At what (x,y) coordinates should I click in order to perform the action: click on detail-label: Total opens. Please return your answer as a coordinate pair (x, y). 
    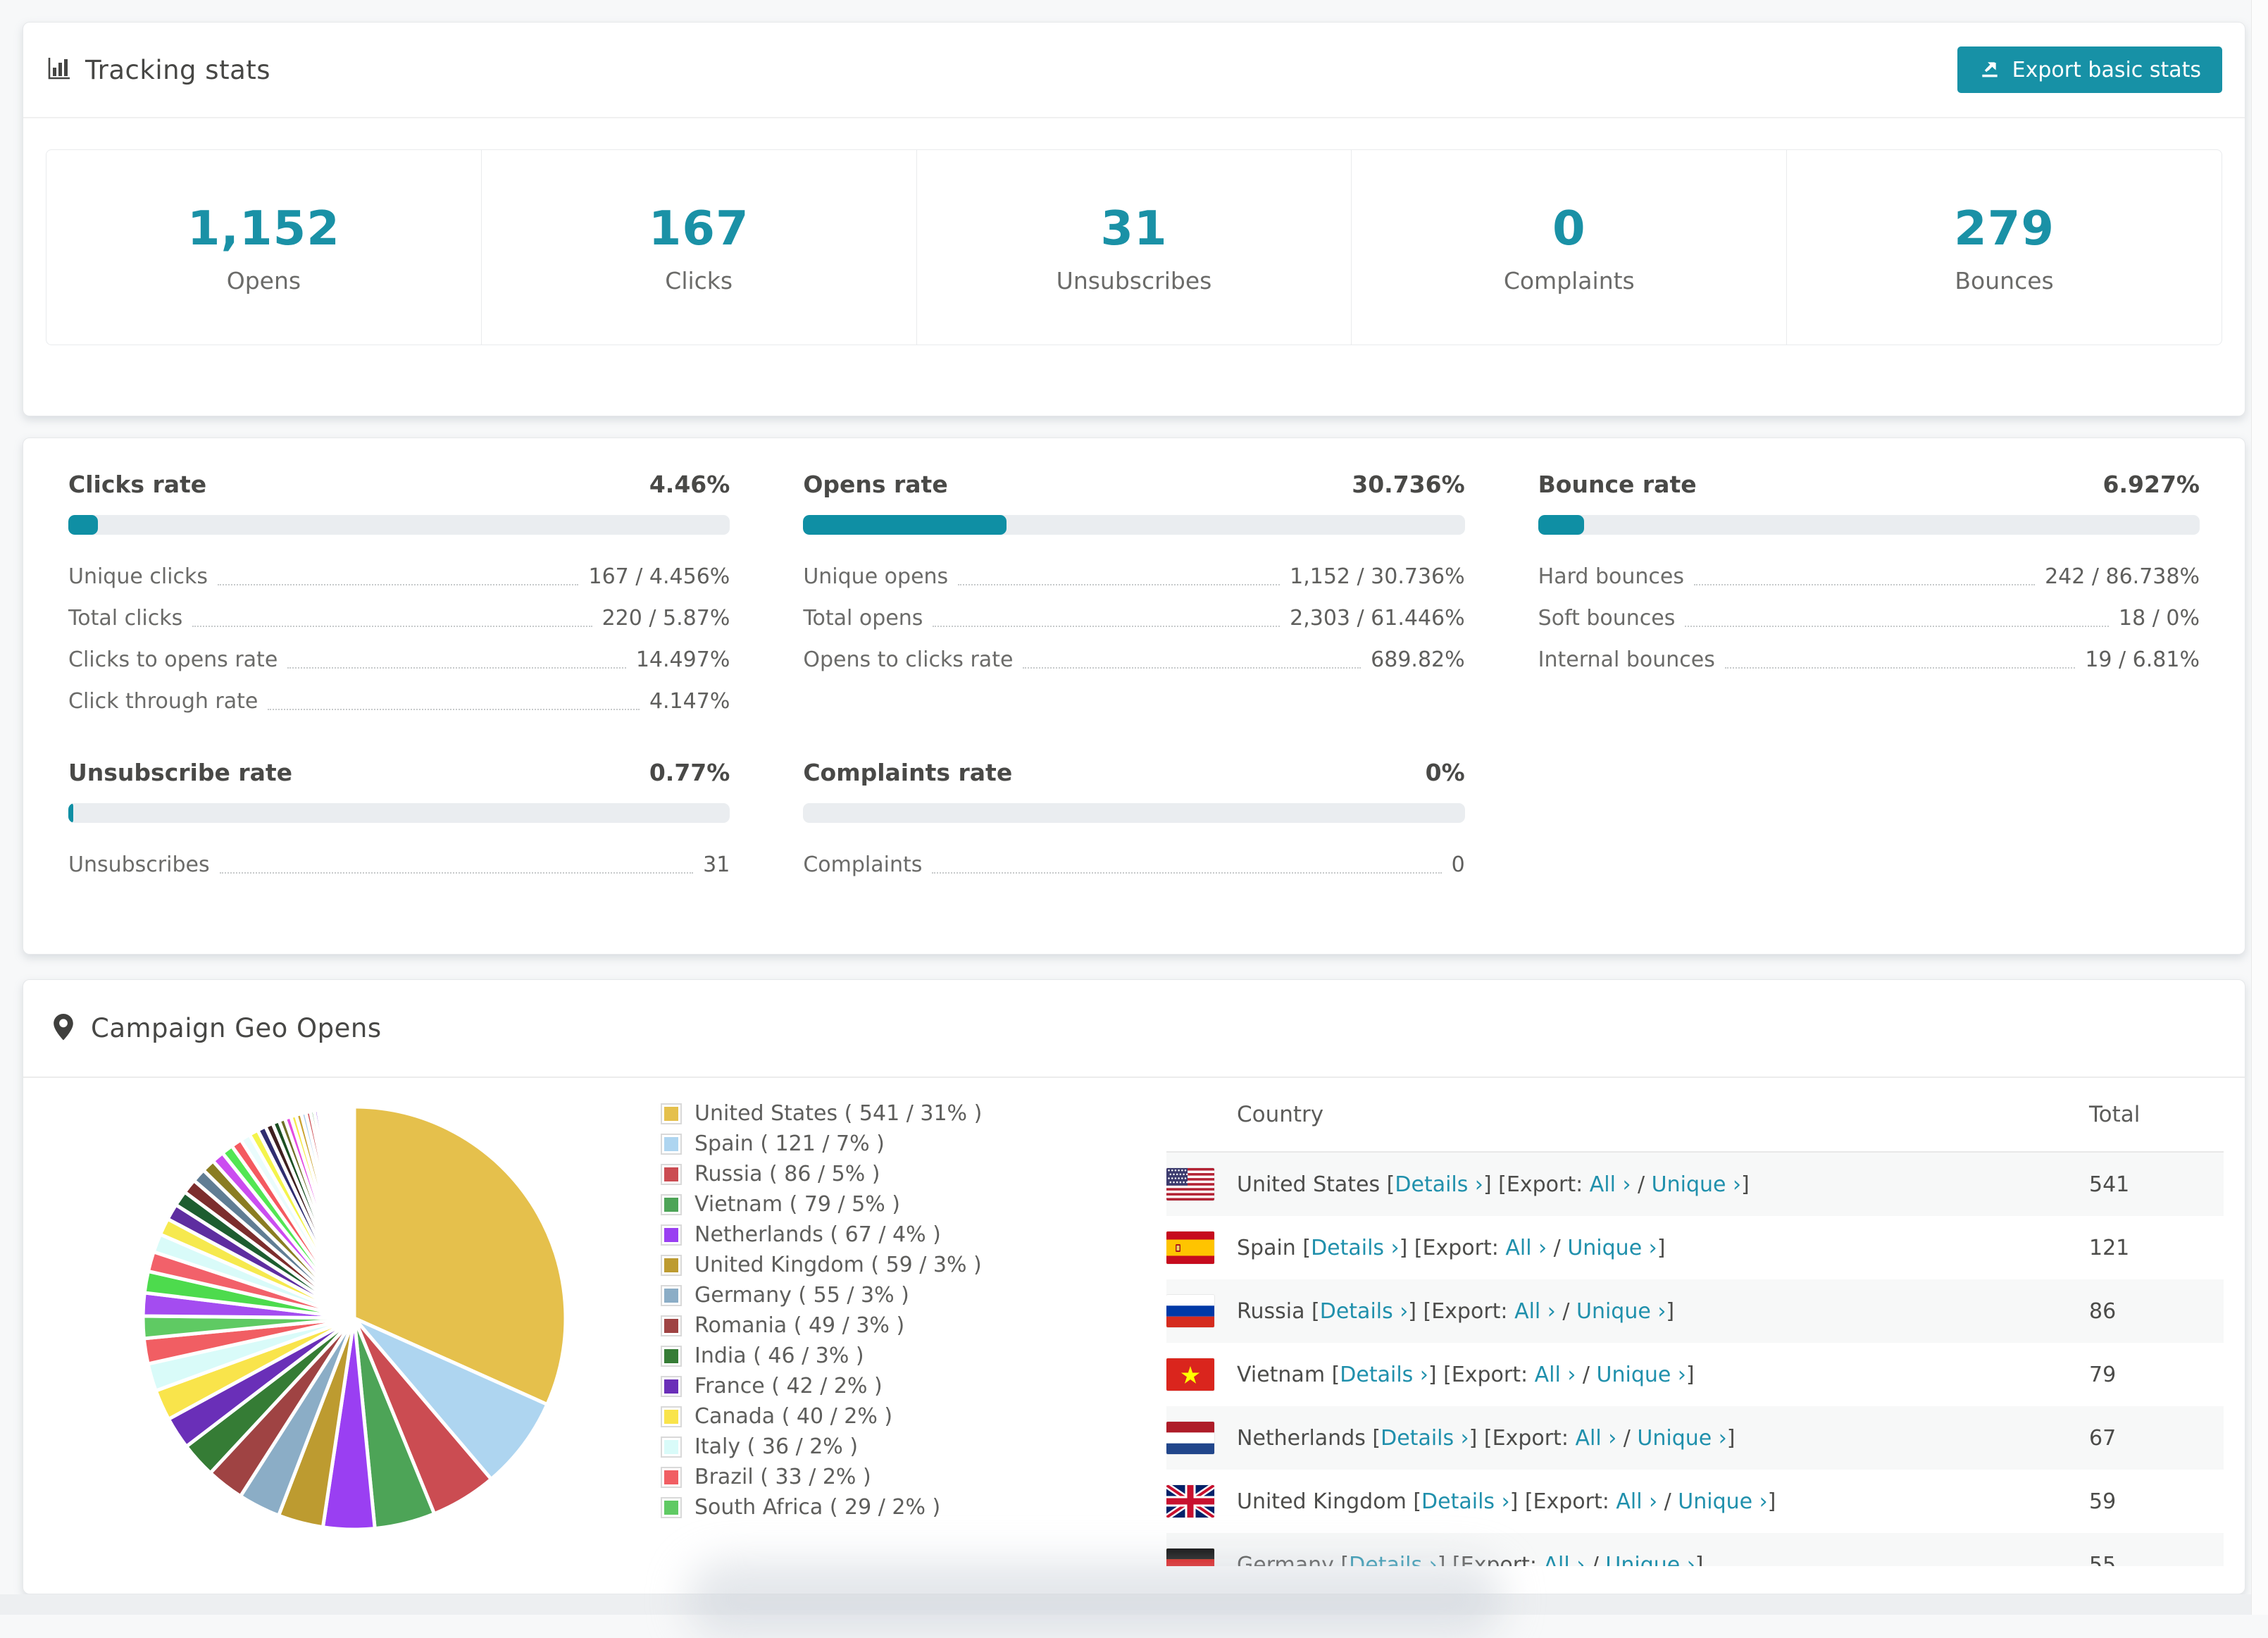
    Looking at the image, I should click on (863, 618).